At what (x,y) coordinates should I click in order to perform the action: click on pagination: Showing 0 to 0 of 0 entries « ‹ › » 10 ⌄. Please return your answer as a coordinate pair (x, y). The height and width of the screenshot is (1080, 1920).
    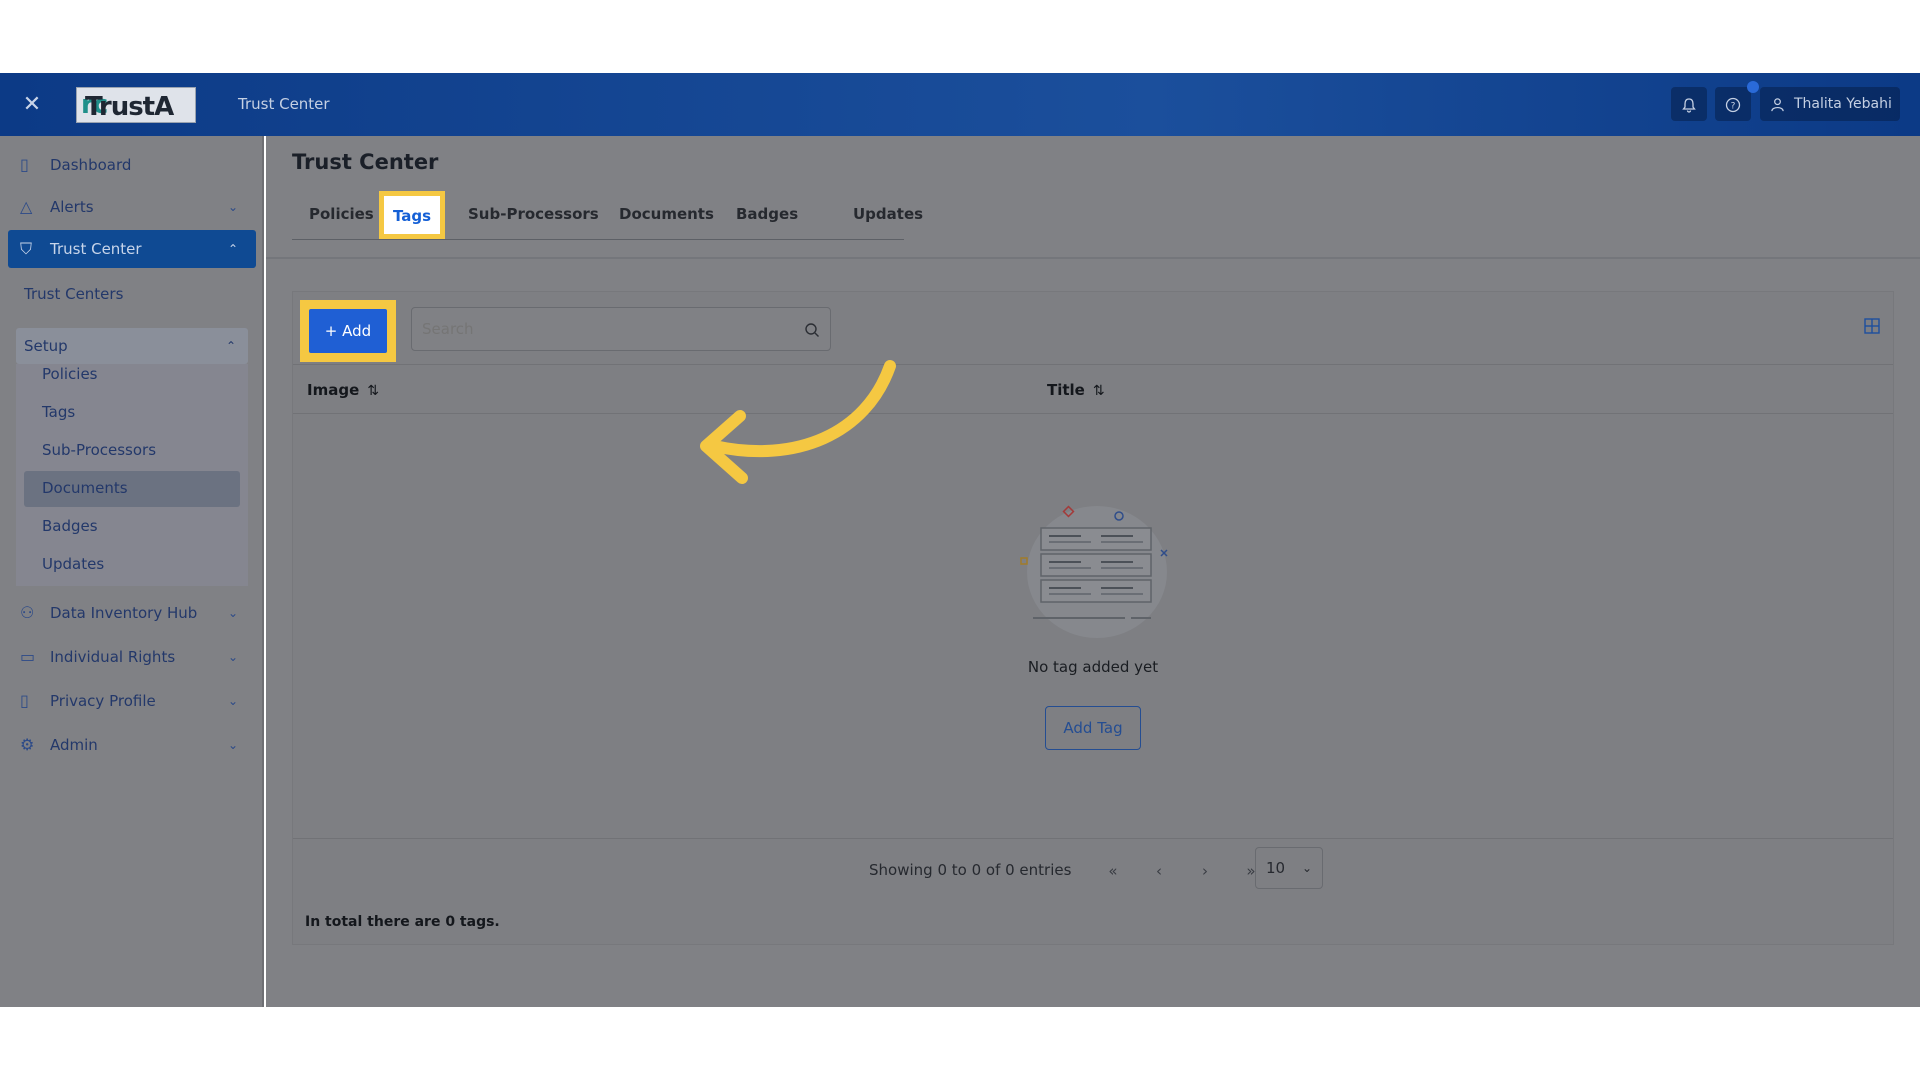
    Looking at the image, I should click on (1093, 868).